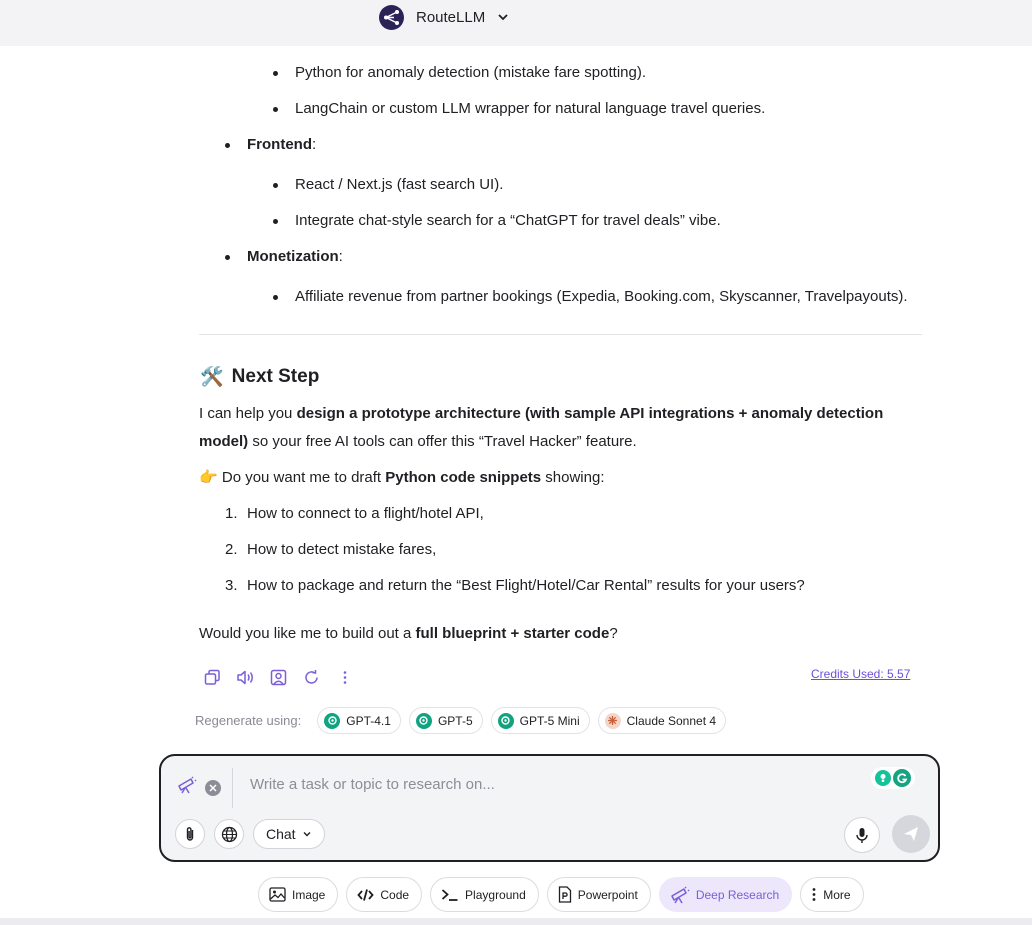 This screenshot has width=1032, height=925. I want to click on regen-gpt-4-1-button: GPT-4.1, so click(359, 720).